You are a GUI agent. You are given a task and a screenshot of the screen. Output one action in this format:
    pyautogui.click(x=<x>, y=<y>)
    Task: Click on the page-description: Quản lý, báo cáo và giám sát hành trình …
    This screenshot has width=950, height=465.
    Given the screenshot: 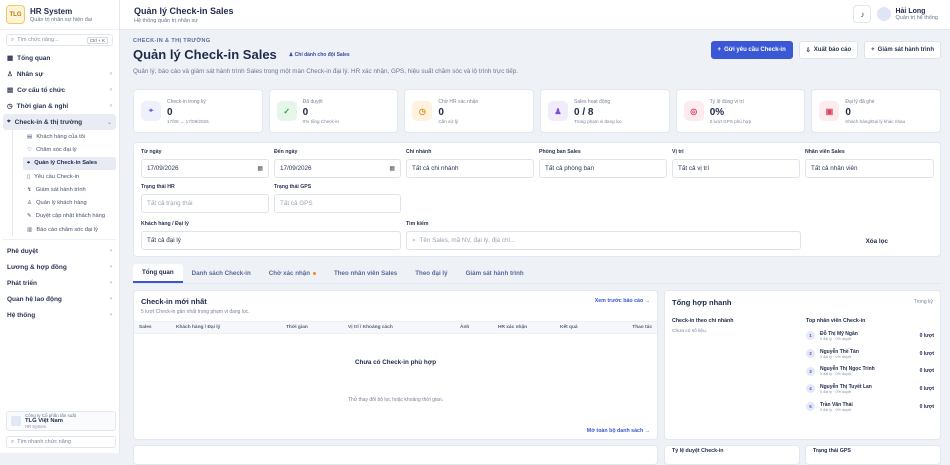 What is the action you would take?
    pyautogui.click(x=326, y=71)
    